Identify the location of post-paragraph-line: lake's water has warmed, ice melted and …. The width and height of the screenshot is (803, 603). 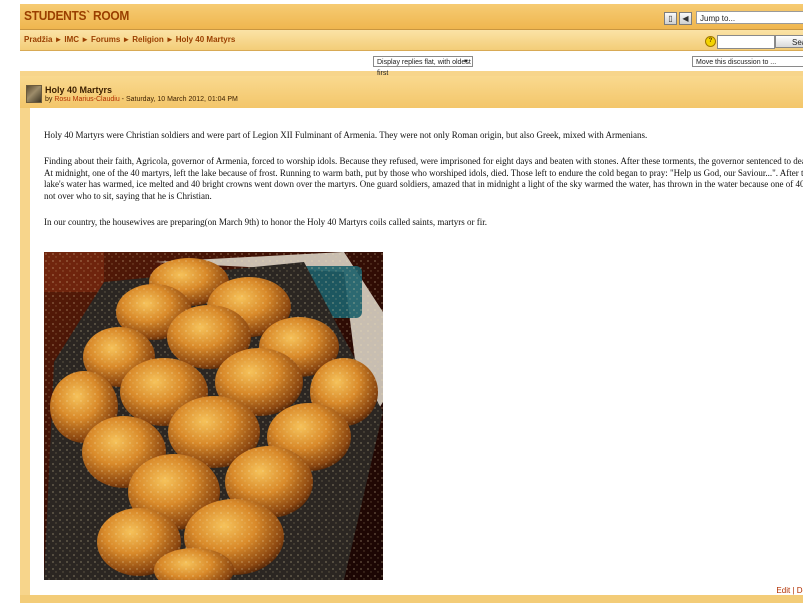
(423, 184).